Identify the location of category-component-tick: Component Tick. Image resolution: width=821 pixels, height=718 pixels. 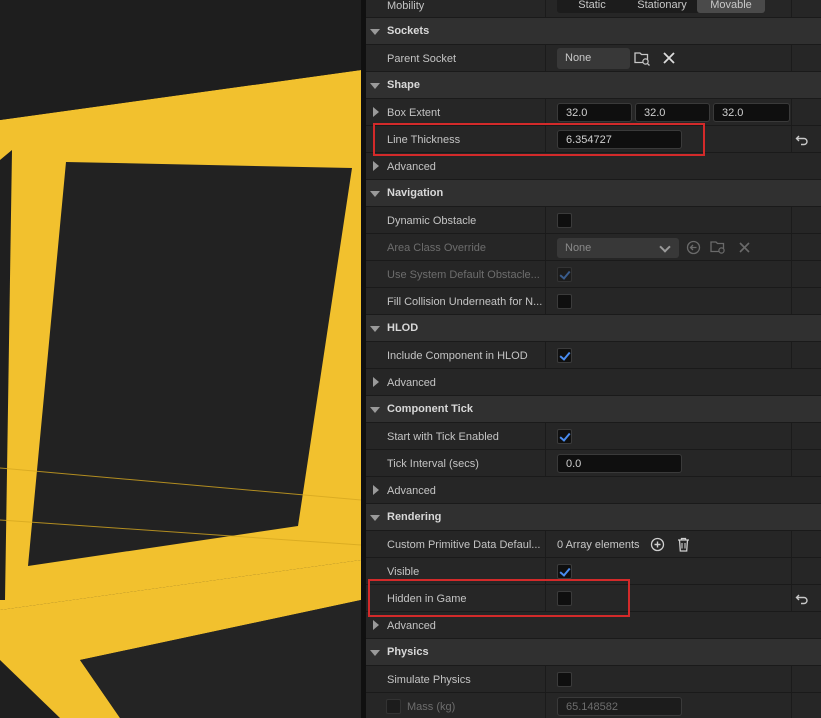
(593, 409).